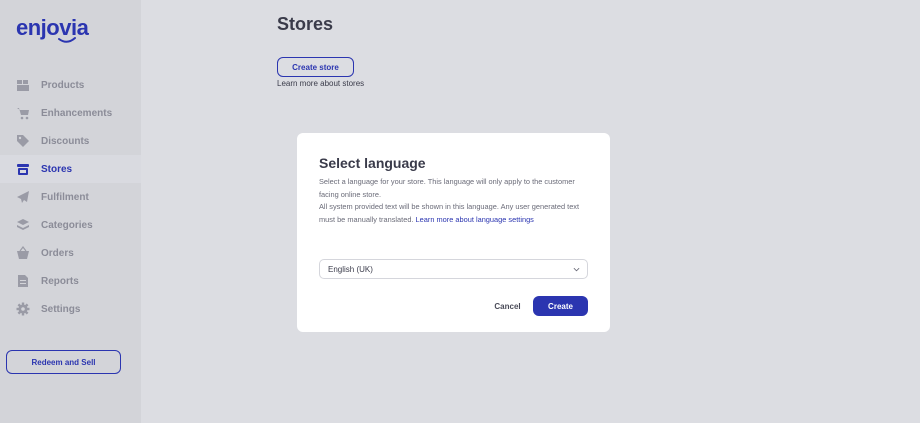 The image size is (920, 423). Describe the element at coordinates (576, 269) in the screenshot. I see `chevron-down-icon` at that location.